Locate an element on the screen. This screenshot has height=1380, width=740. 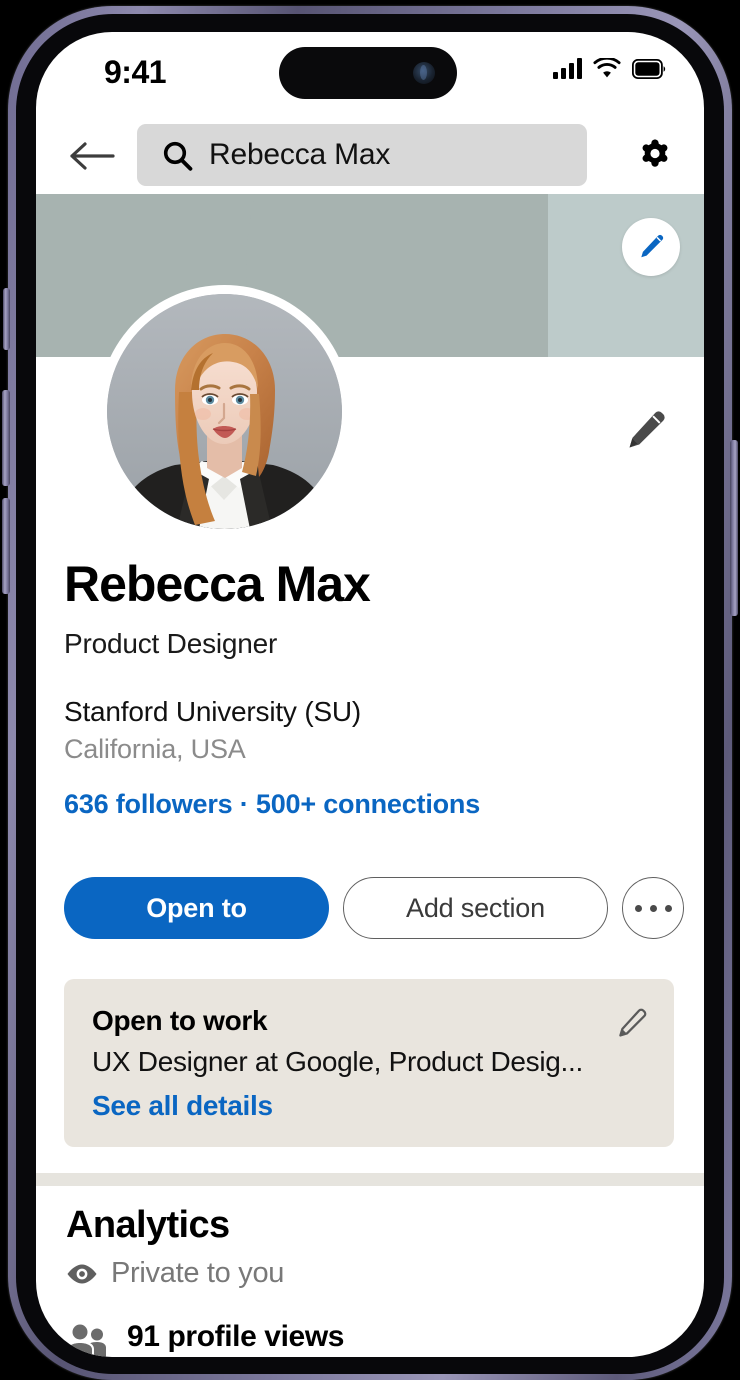
volume-up-button is located at coordinates (6, 438).